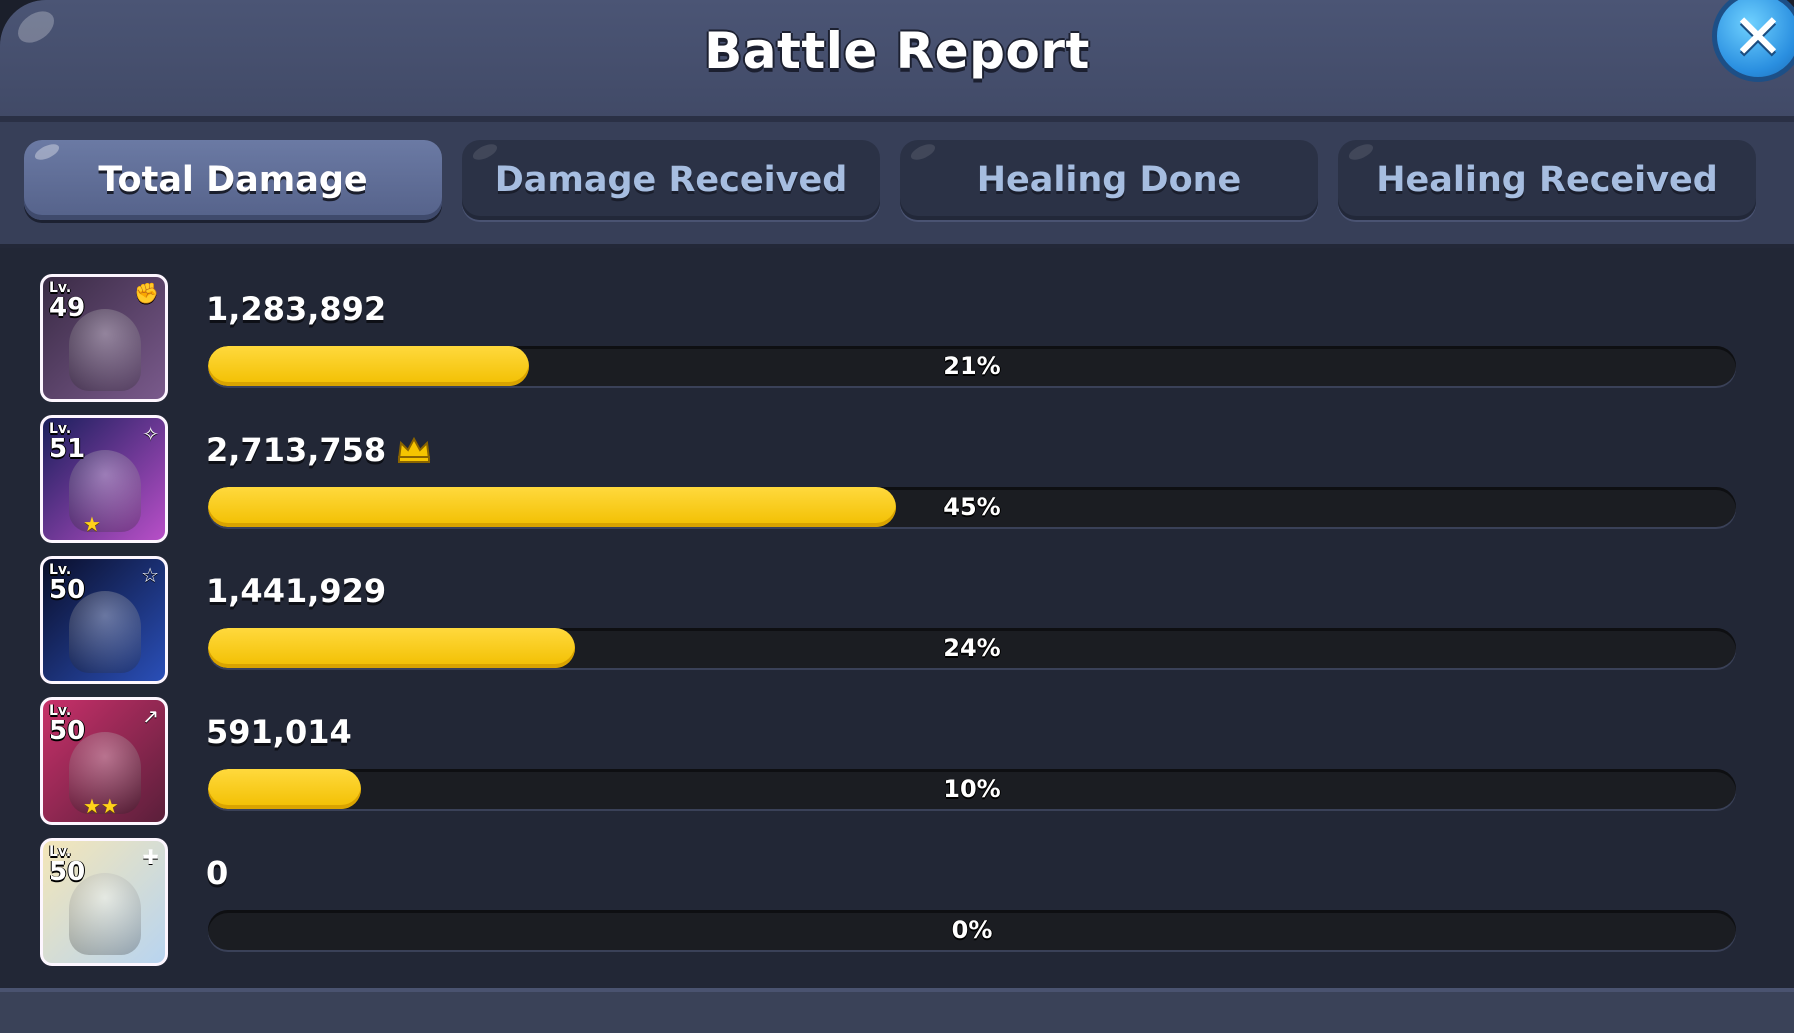 This screenshot has width=1794, height=1033. I want to click on level-number: 49, so click(67, 308).